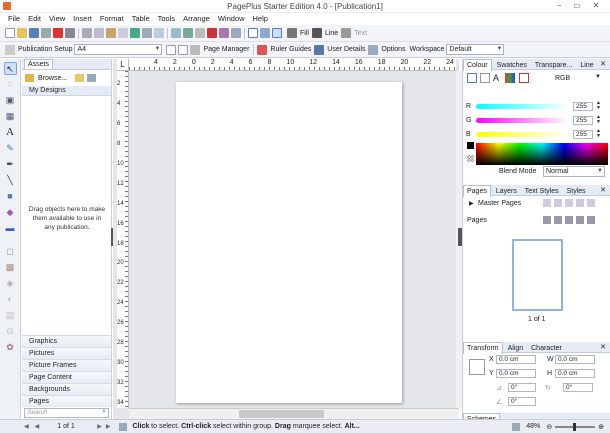 This screenshot has height=433, width=610. I want to click on ruler-corner: L, so click(123, 65).